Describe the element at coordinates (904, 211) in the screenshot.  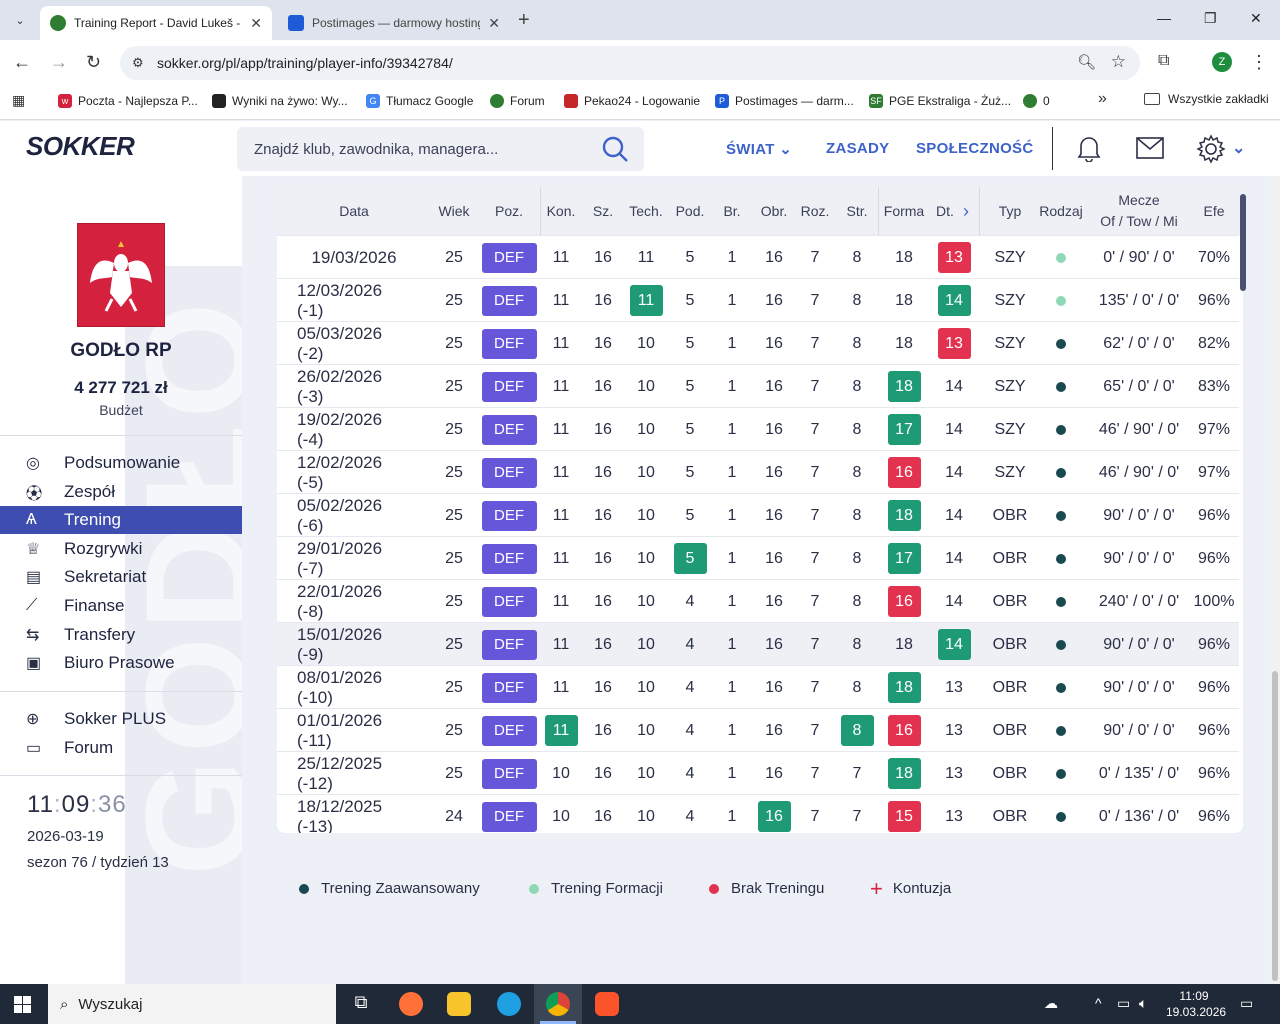
I see `col-header-forma: Forma` at that location.